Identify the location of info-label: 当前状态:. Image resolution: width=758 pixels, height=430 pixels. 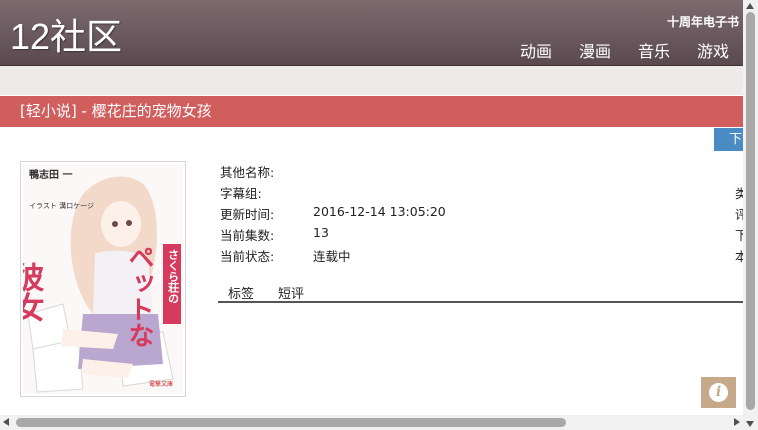
(247, 256).